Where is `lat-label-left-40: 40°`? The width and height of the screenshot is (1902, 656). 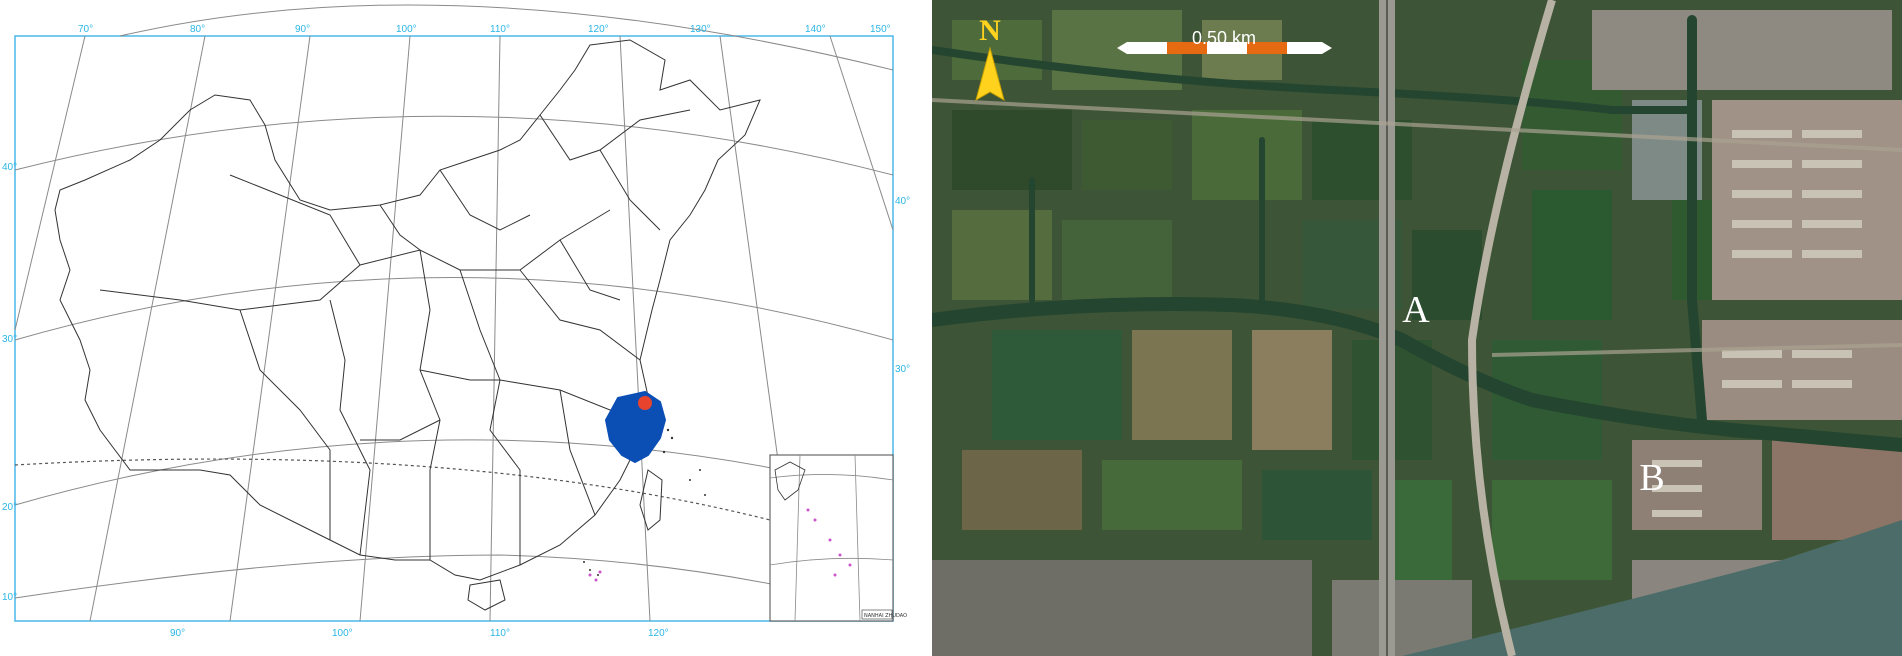
lat-label-left-40: 40° is located at coordinates (9, 167).